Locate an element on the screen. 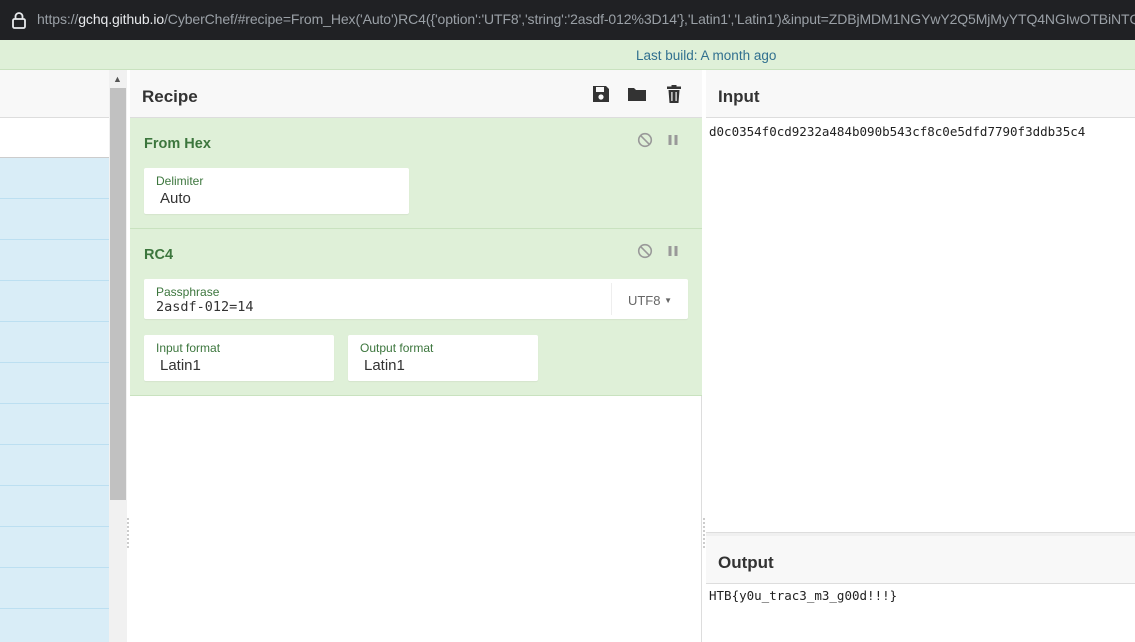  recipe-header: Recipe is located at coordinates (416, 94).